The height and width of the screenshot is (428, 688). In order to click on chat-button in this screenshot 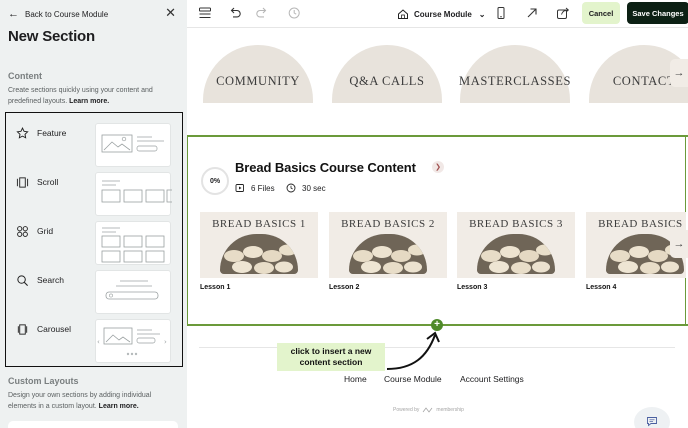, I will do `click(652, 417)`.